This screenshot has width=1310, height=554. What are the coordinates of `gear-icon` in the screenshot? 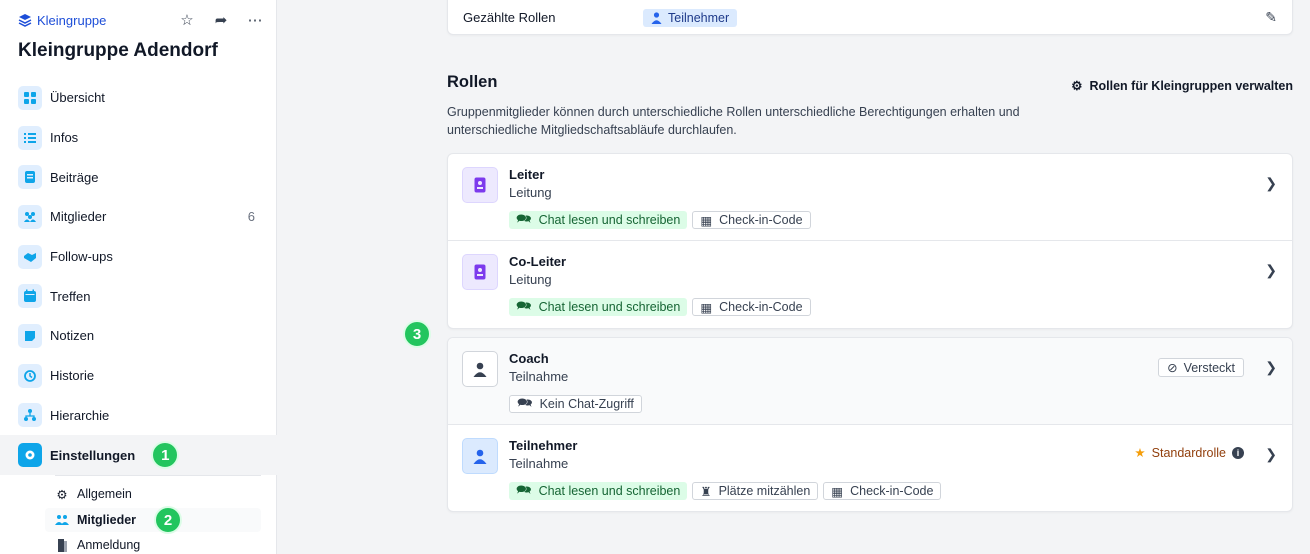 It's located at (30, 455).